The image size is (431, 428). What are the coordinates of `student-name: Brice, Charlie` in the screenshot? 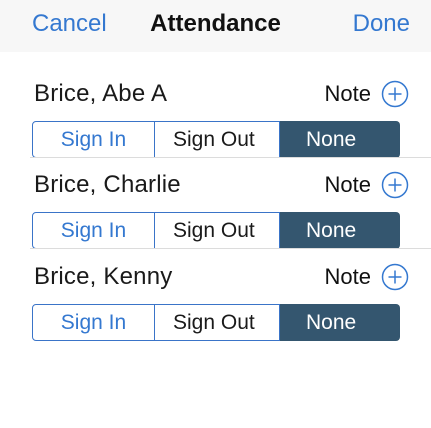 It's located at (107, 184).